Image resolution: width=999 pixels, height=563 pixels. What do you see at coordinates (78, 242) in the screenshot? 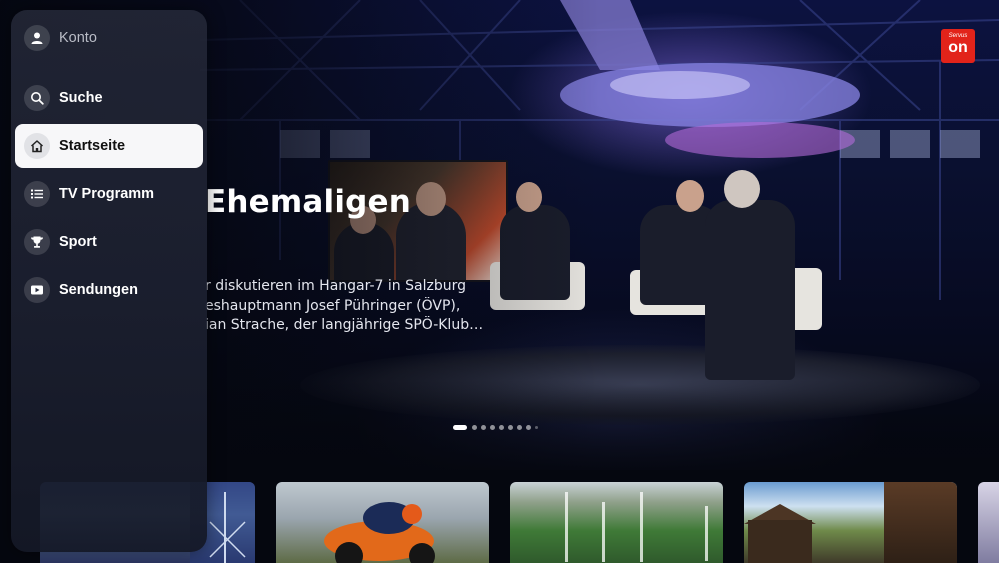
I see `sidebar-item-label: Sport` at bounding box center [78, 242].